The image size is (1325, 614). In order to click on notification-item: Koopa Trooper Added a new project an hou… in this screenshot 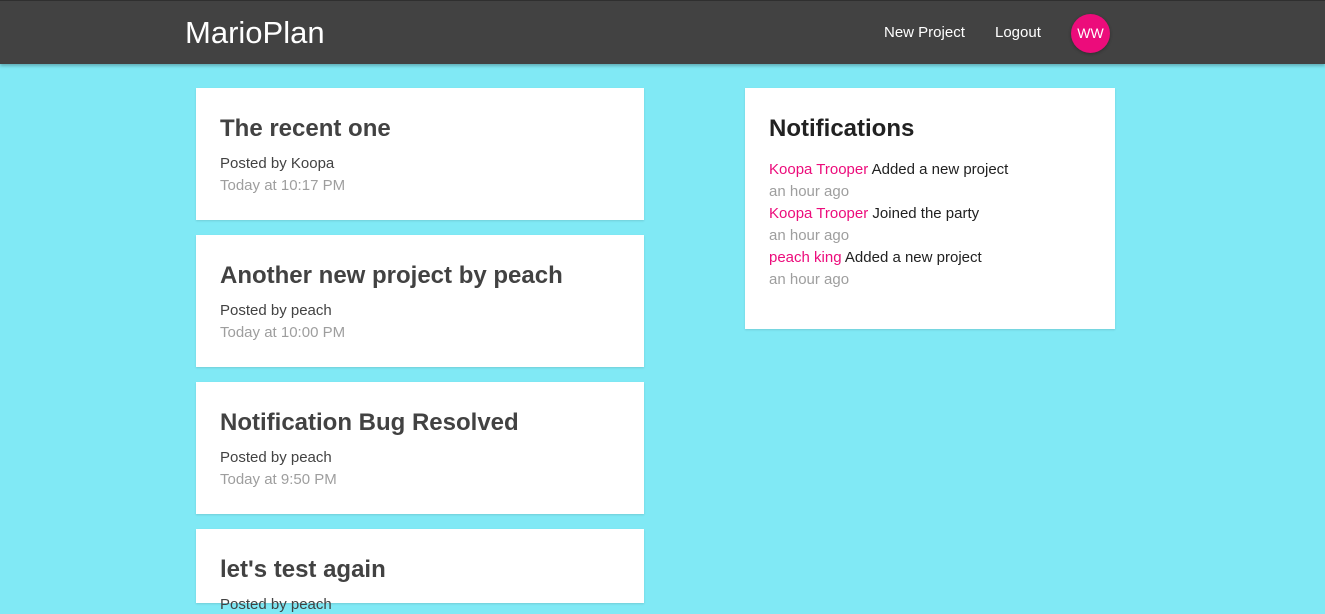, I will do `click(930, 181)`.